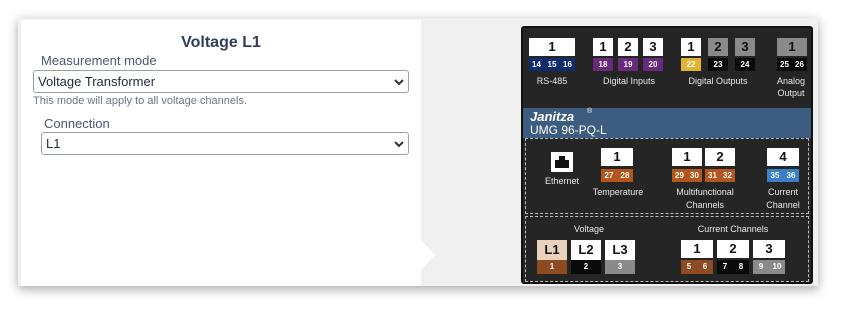 The height and width of the screenshot is (335, 865). I want to click on current-channel-2: 2, so click(733, 249).